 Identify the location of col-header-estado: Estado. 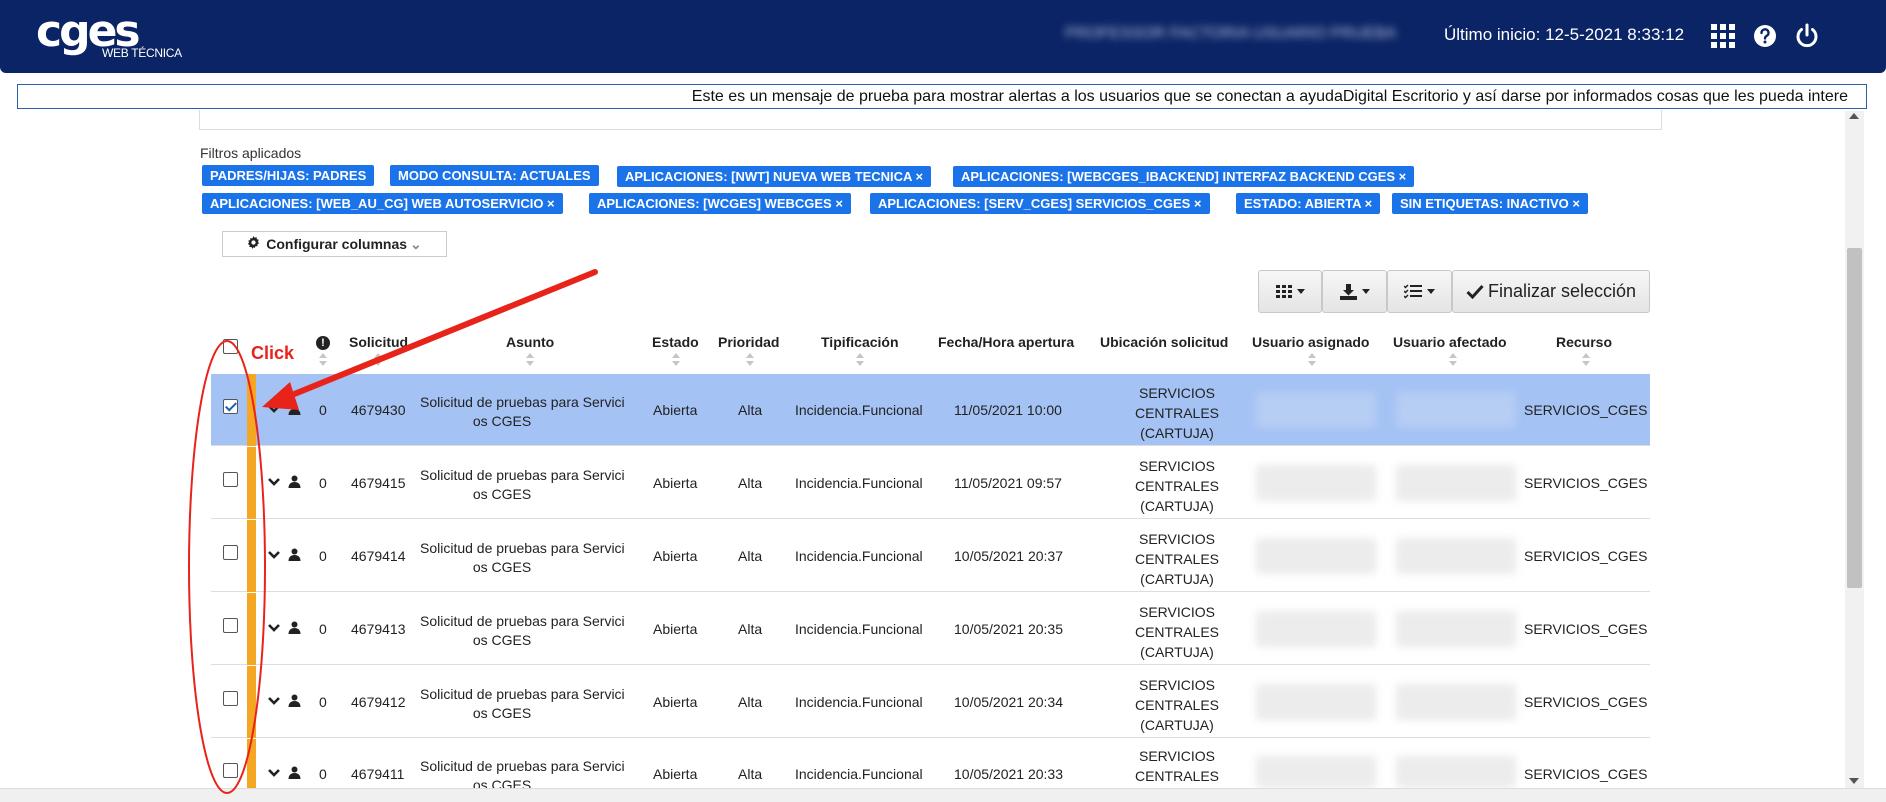
(675, 342).